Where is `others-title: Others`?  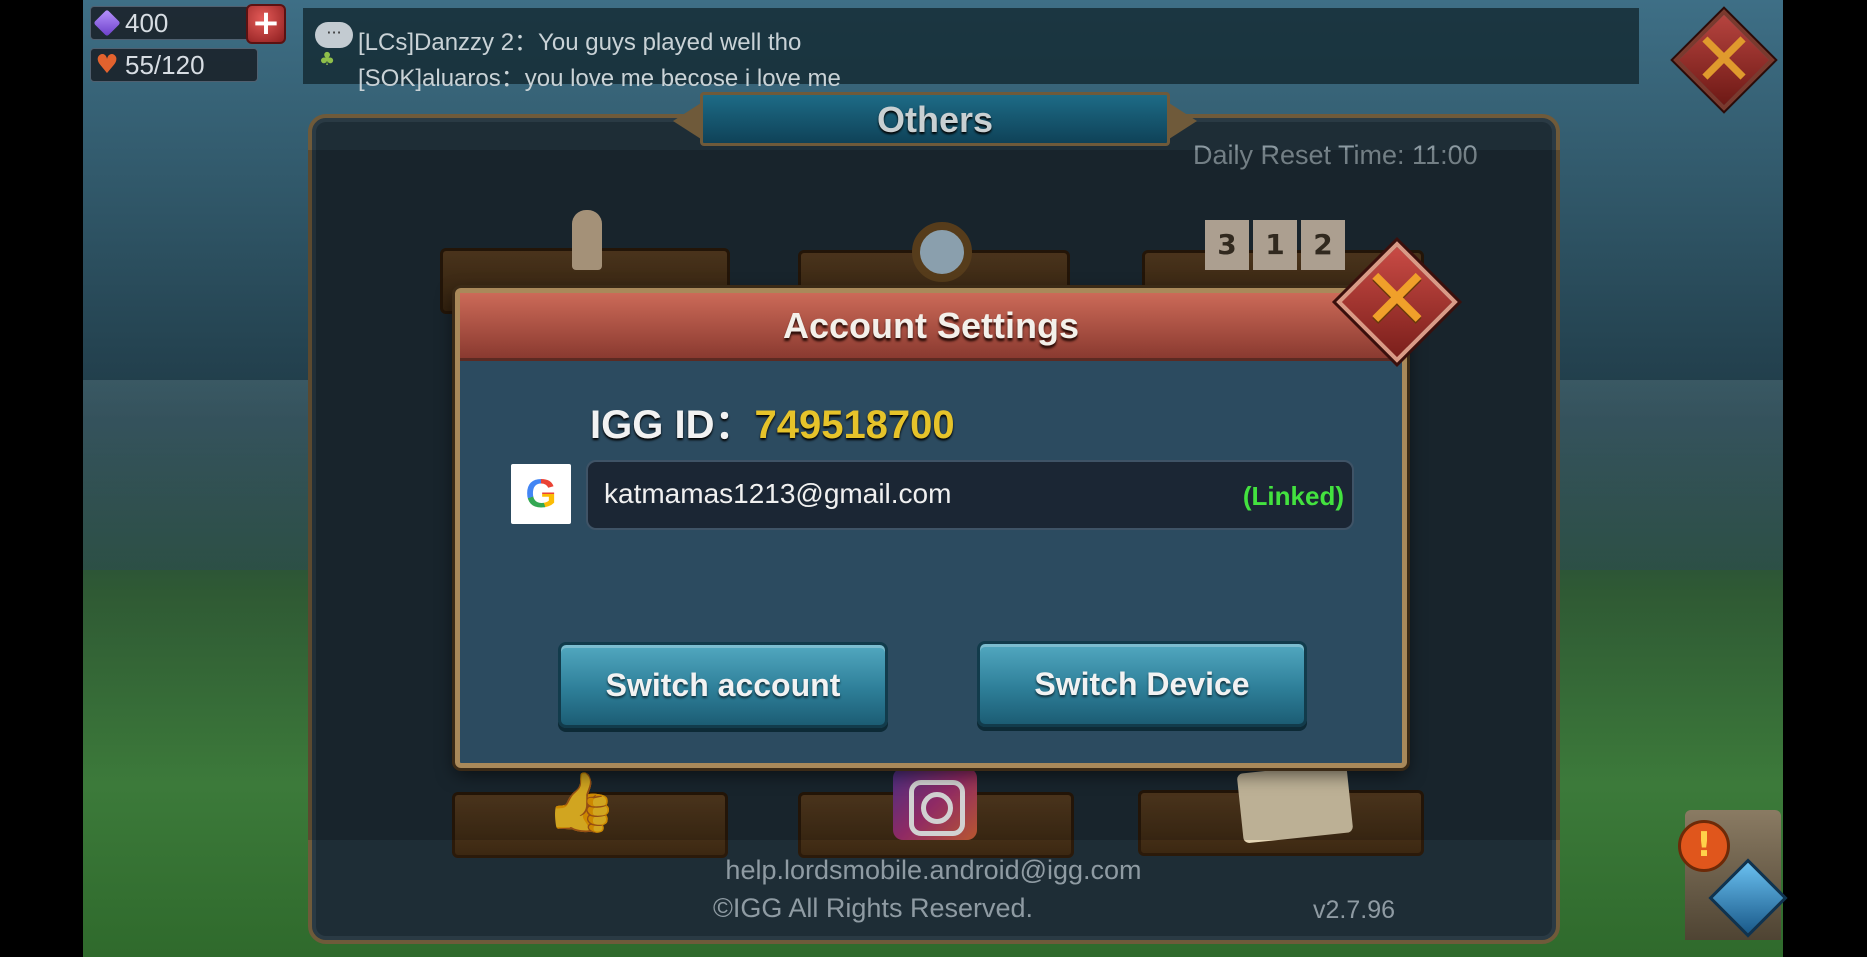
others-title: Others is located at coordinates (935, 119).